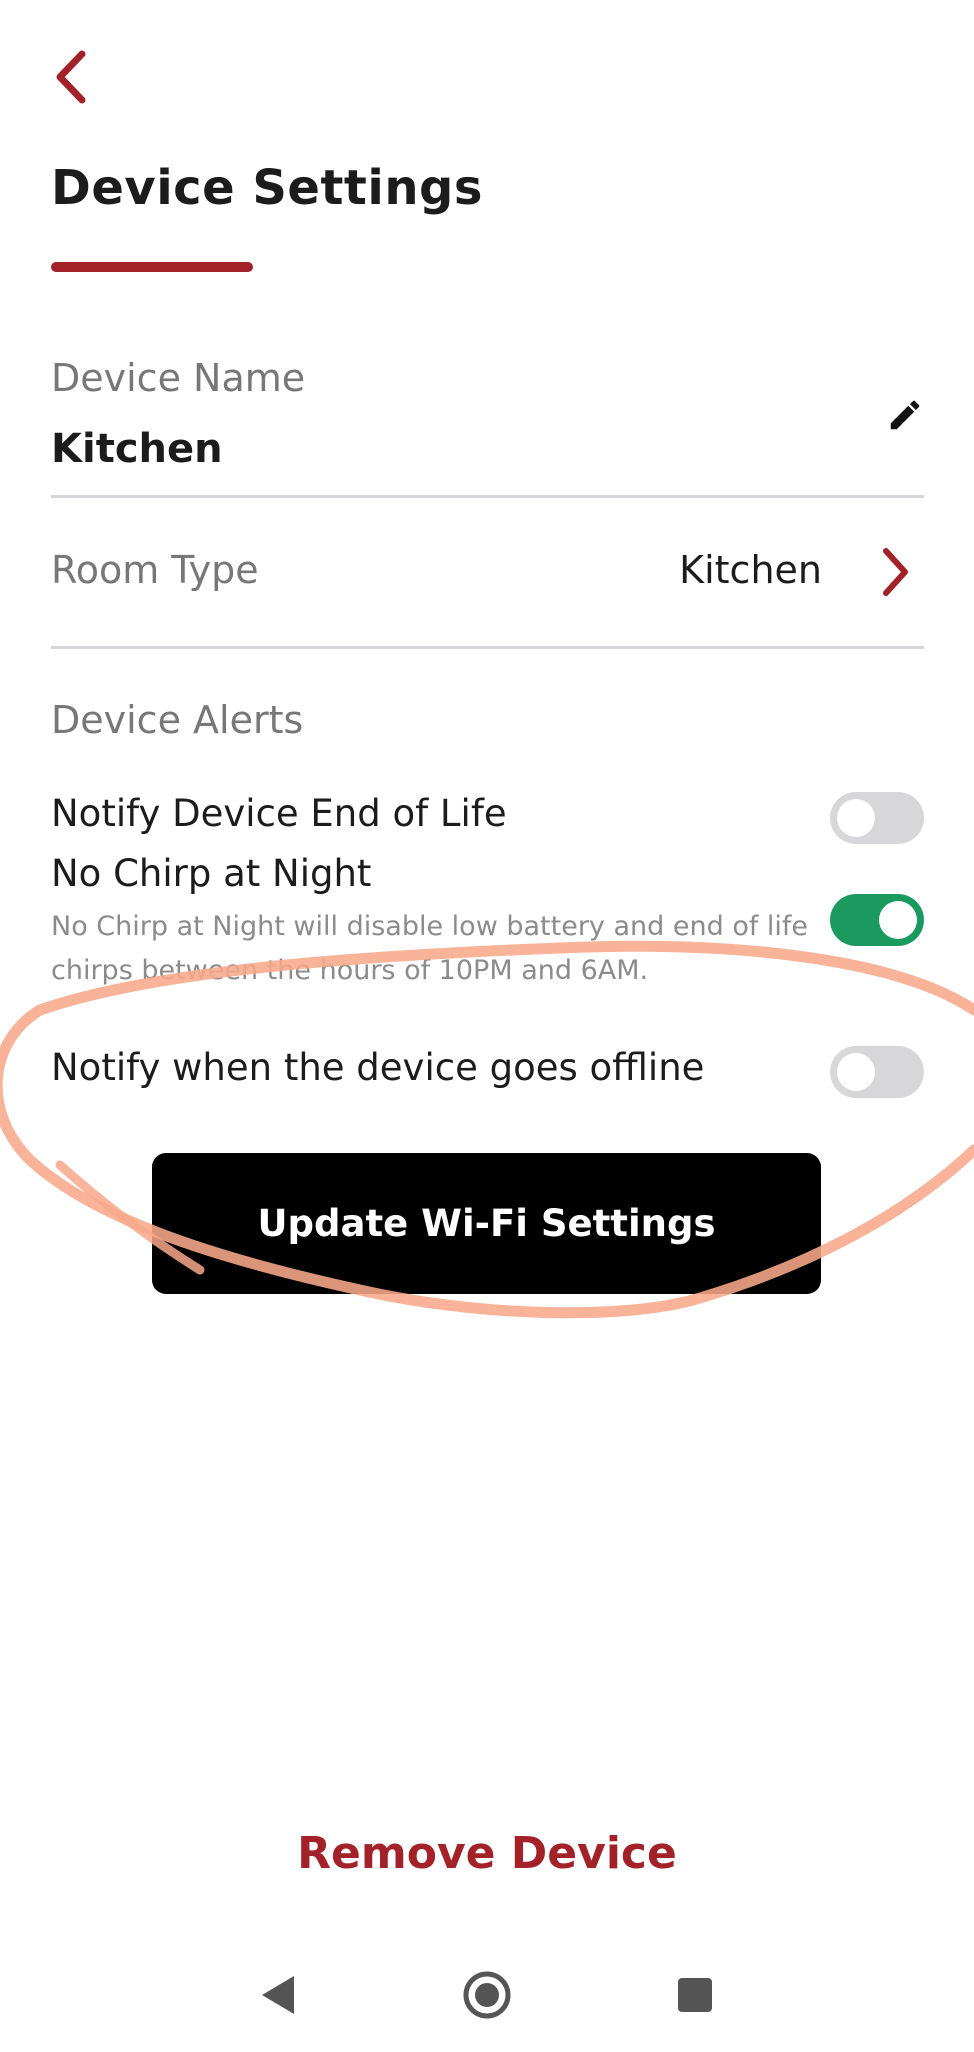 The width and height of the screenshot is (974, 2052). What do you see at coordinates (877, 818) in the screenshot?
I see `end-of-life-toggle` at bounding box center [877, 818].